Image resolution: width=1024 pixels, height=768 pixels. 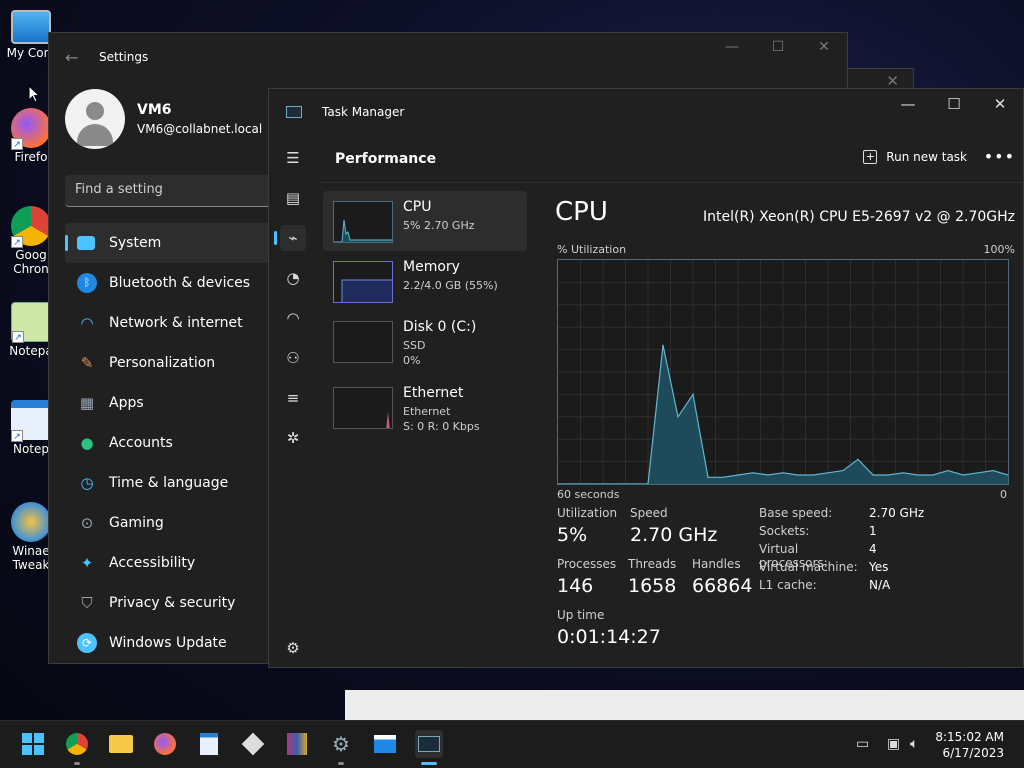 What do you see at coordinates (915, 157) in the screenshot?
I see `run-new-task-button: + Run new task` at bounding box center [915, 157].